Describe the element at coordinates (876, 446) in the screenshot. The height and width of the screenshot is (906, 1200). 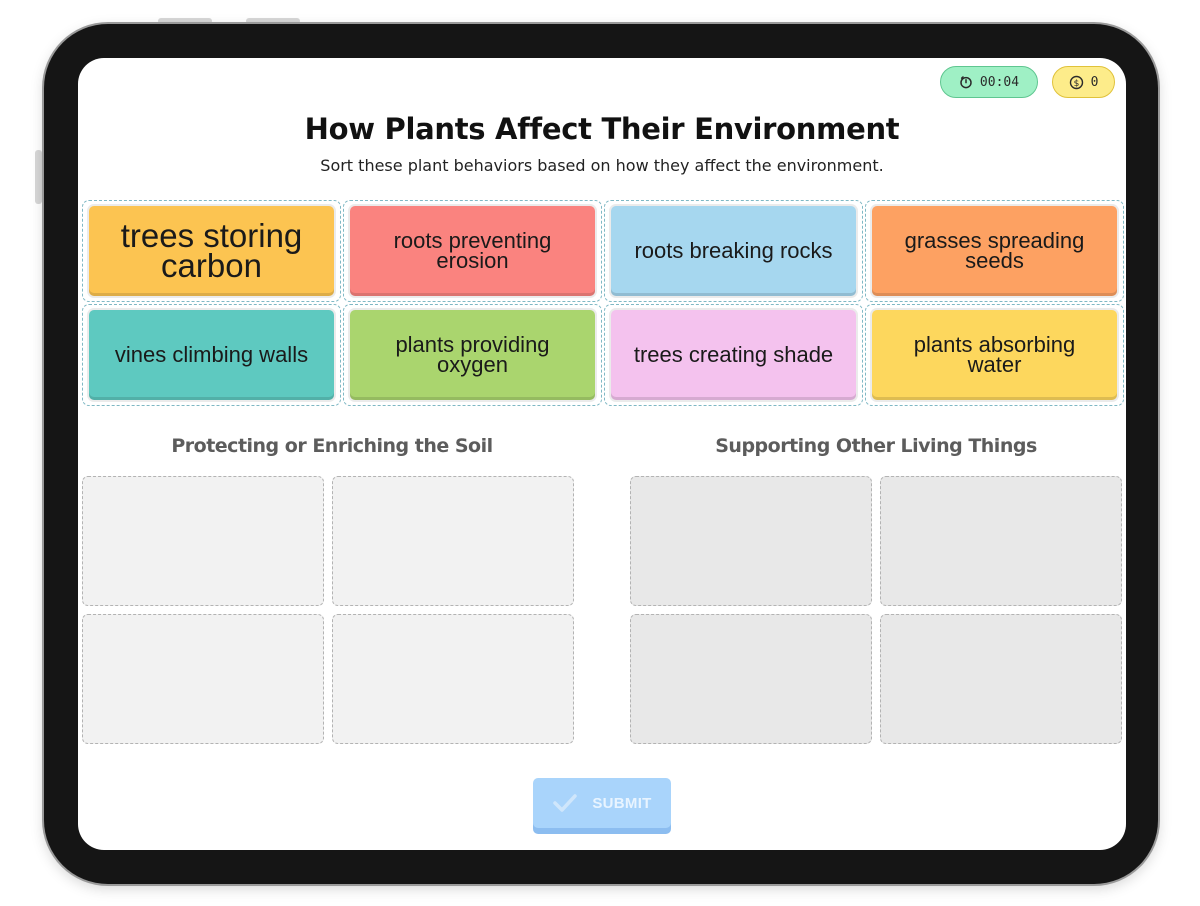
I see `category-title-living-things: Supporting Other Living Things` at that location.